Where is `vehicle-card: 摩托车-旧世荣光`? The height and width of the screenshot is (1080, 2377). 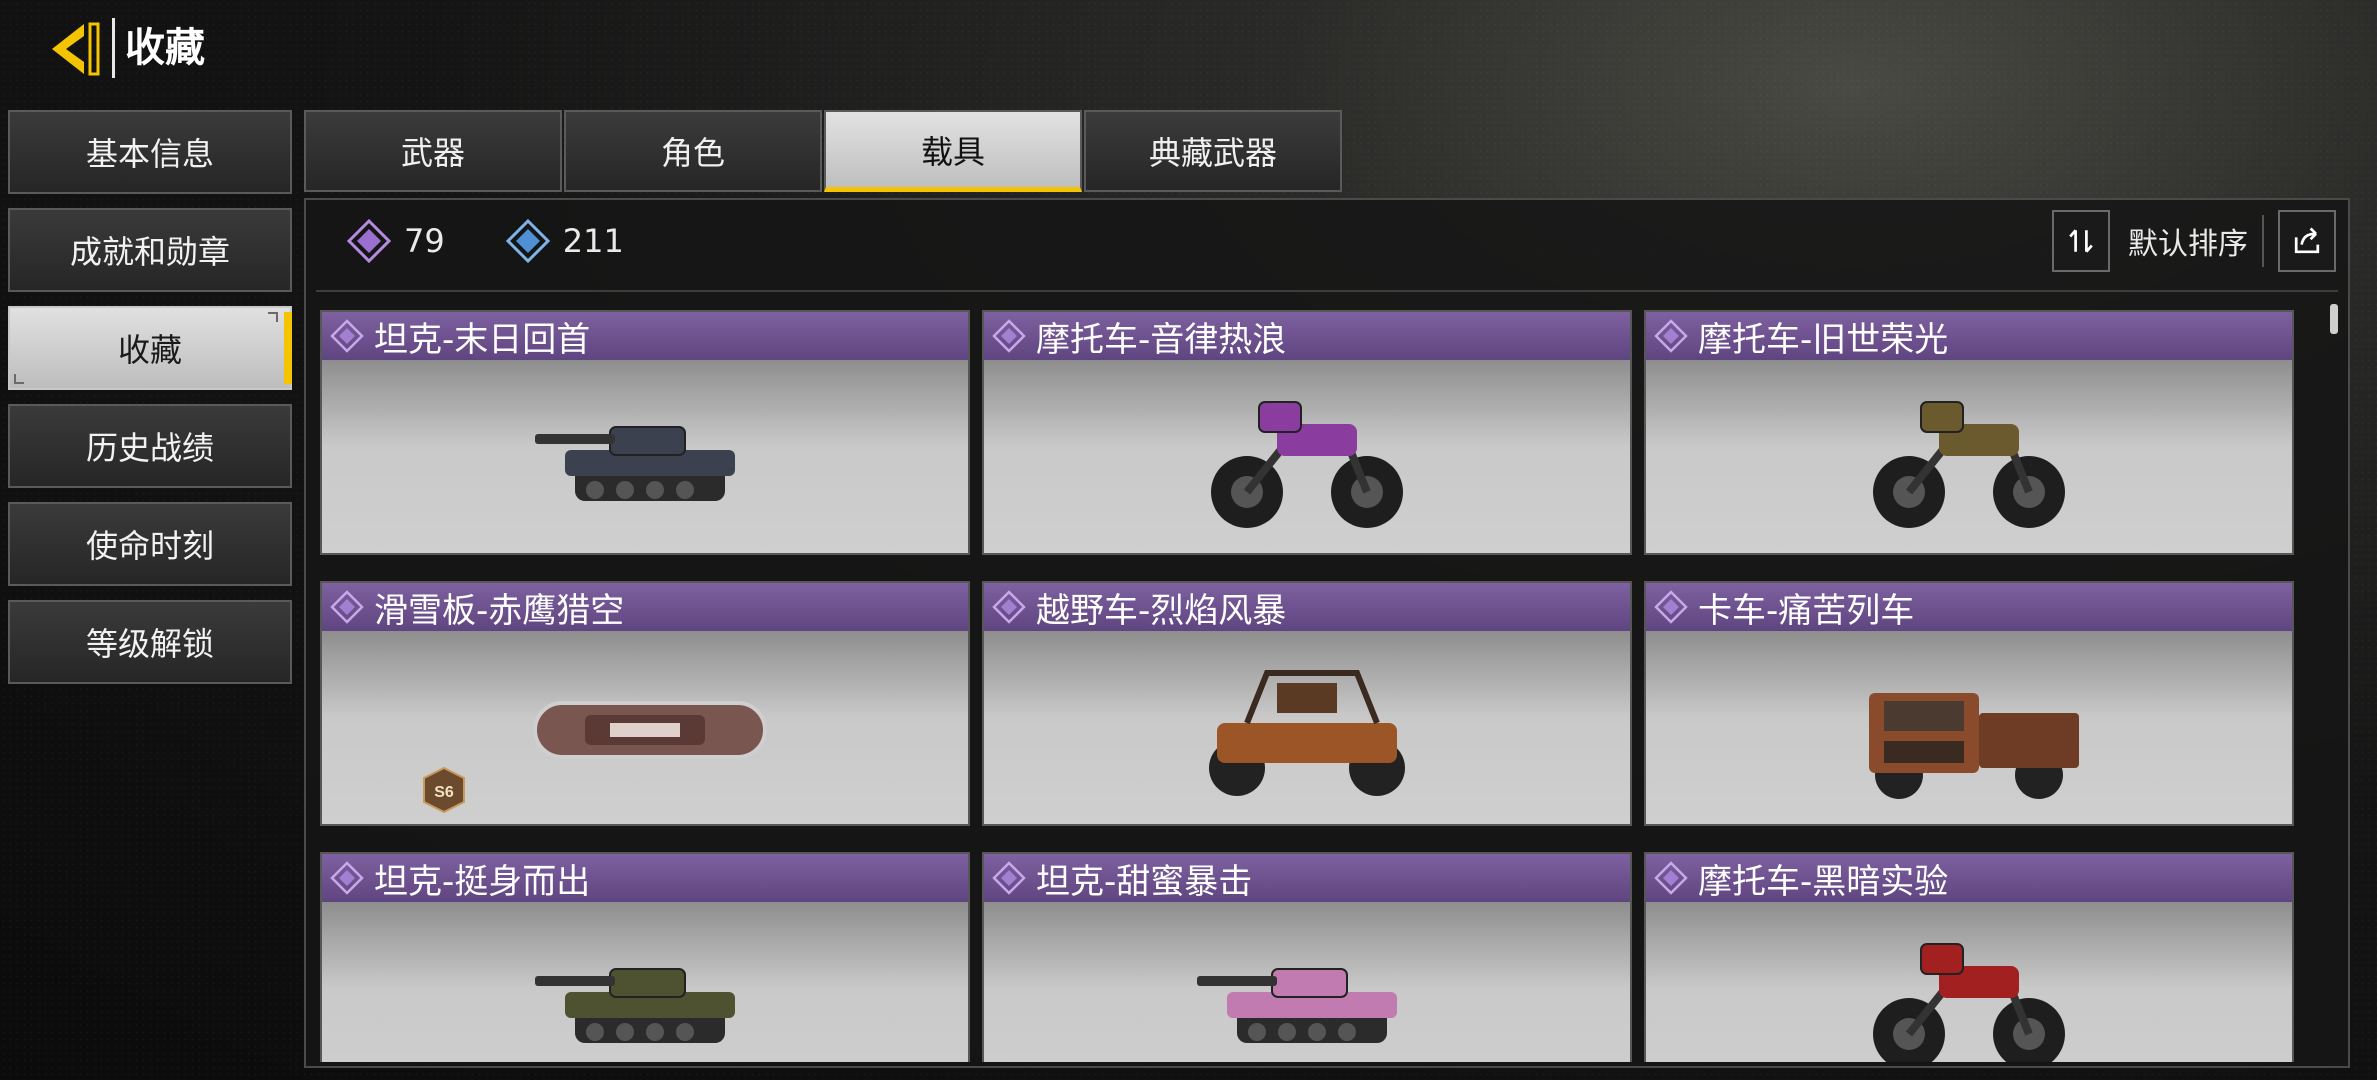
vehicle-card: 摩托车-旧世荣光 is located at coordinates (1969, 432).